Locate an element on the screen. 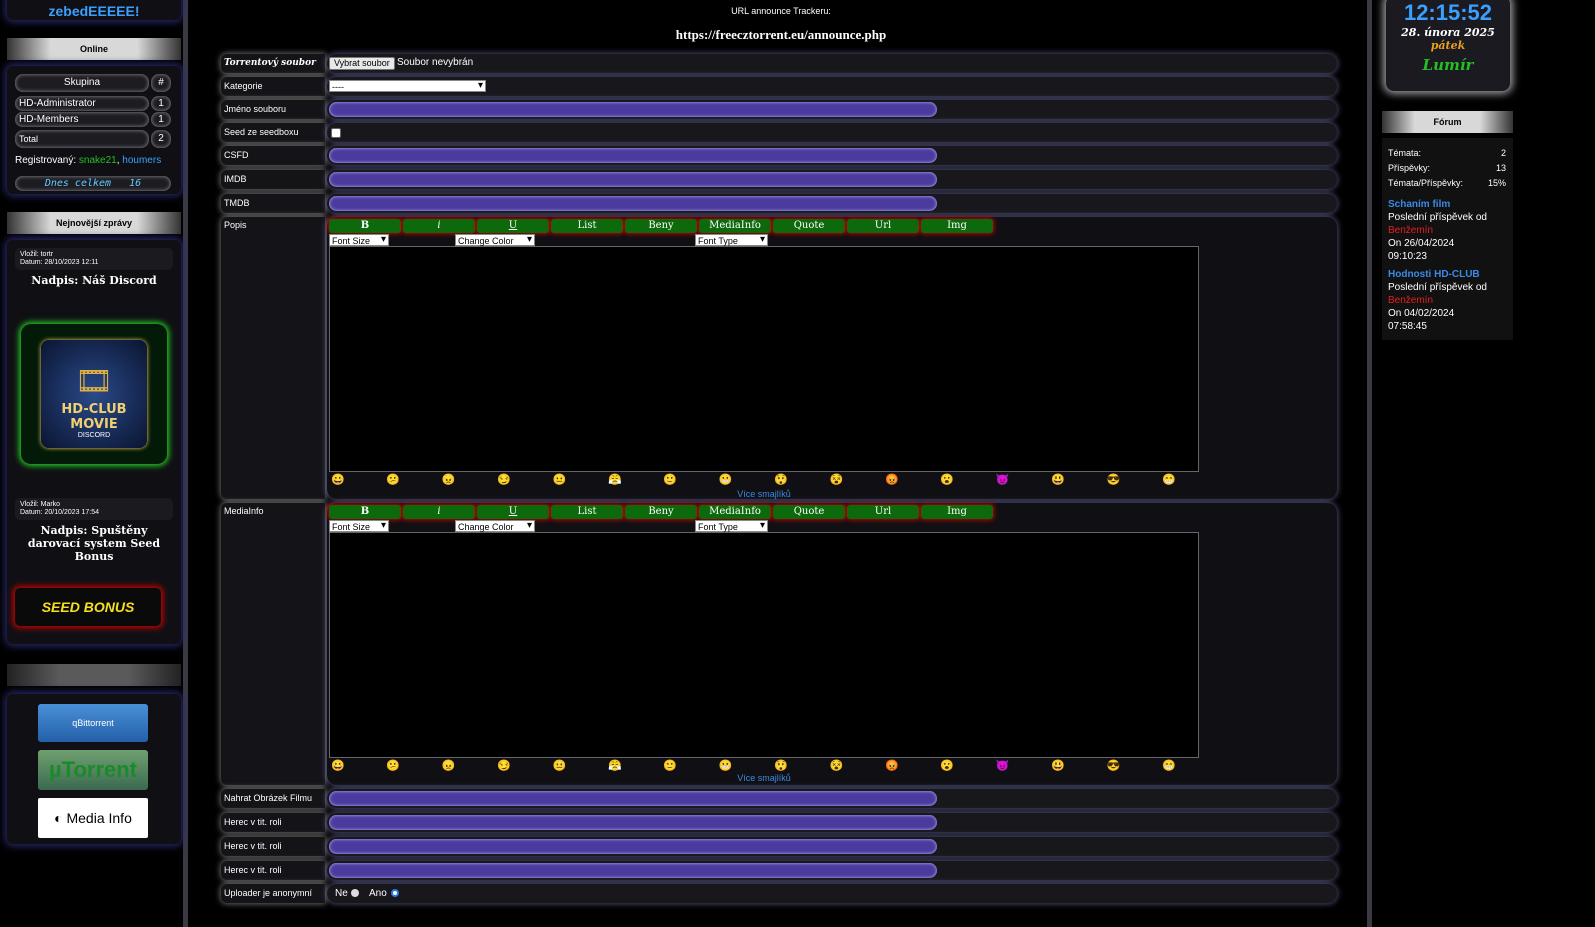 Image resolution: width=1595 pixels, height=927 pixels. online-row-name: HD-Administrator is located at coordinates (82, 103).